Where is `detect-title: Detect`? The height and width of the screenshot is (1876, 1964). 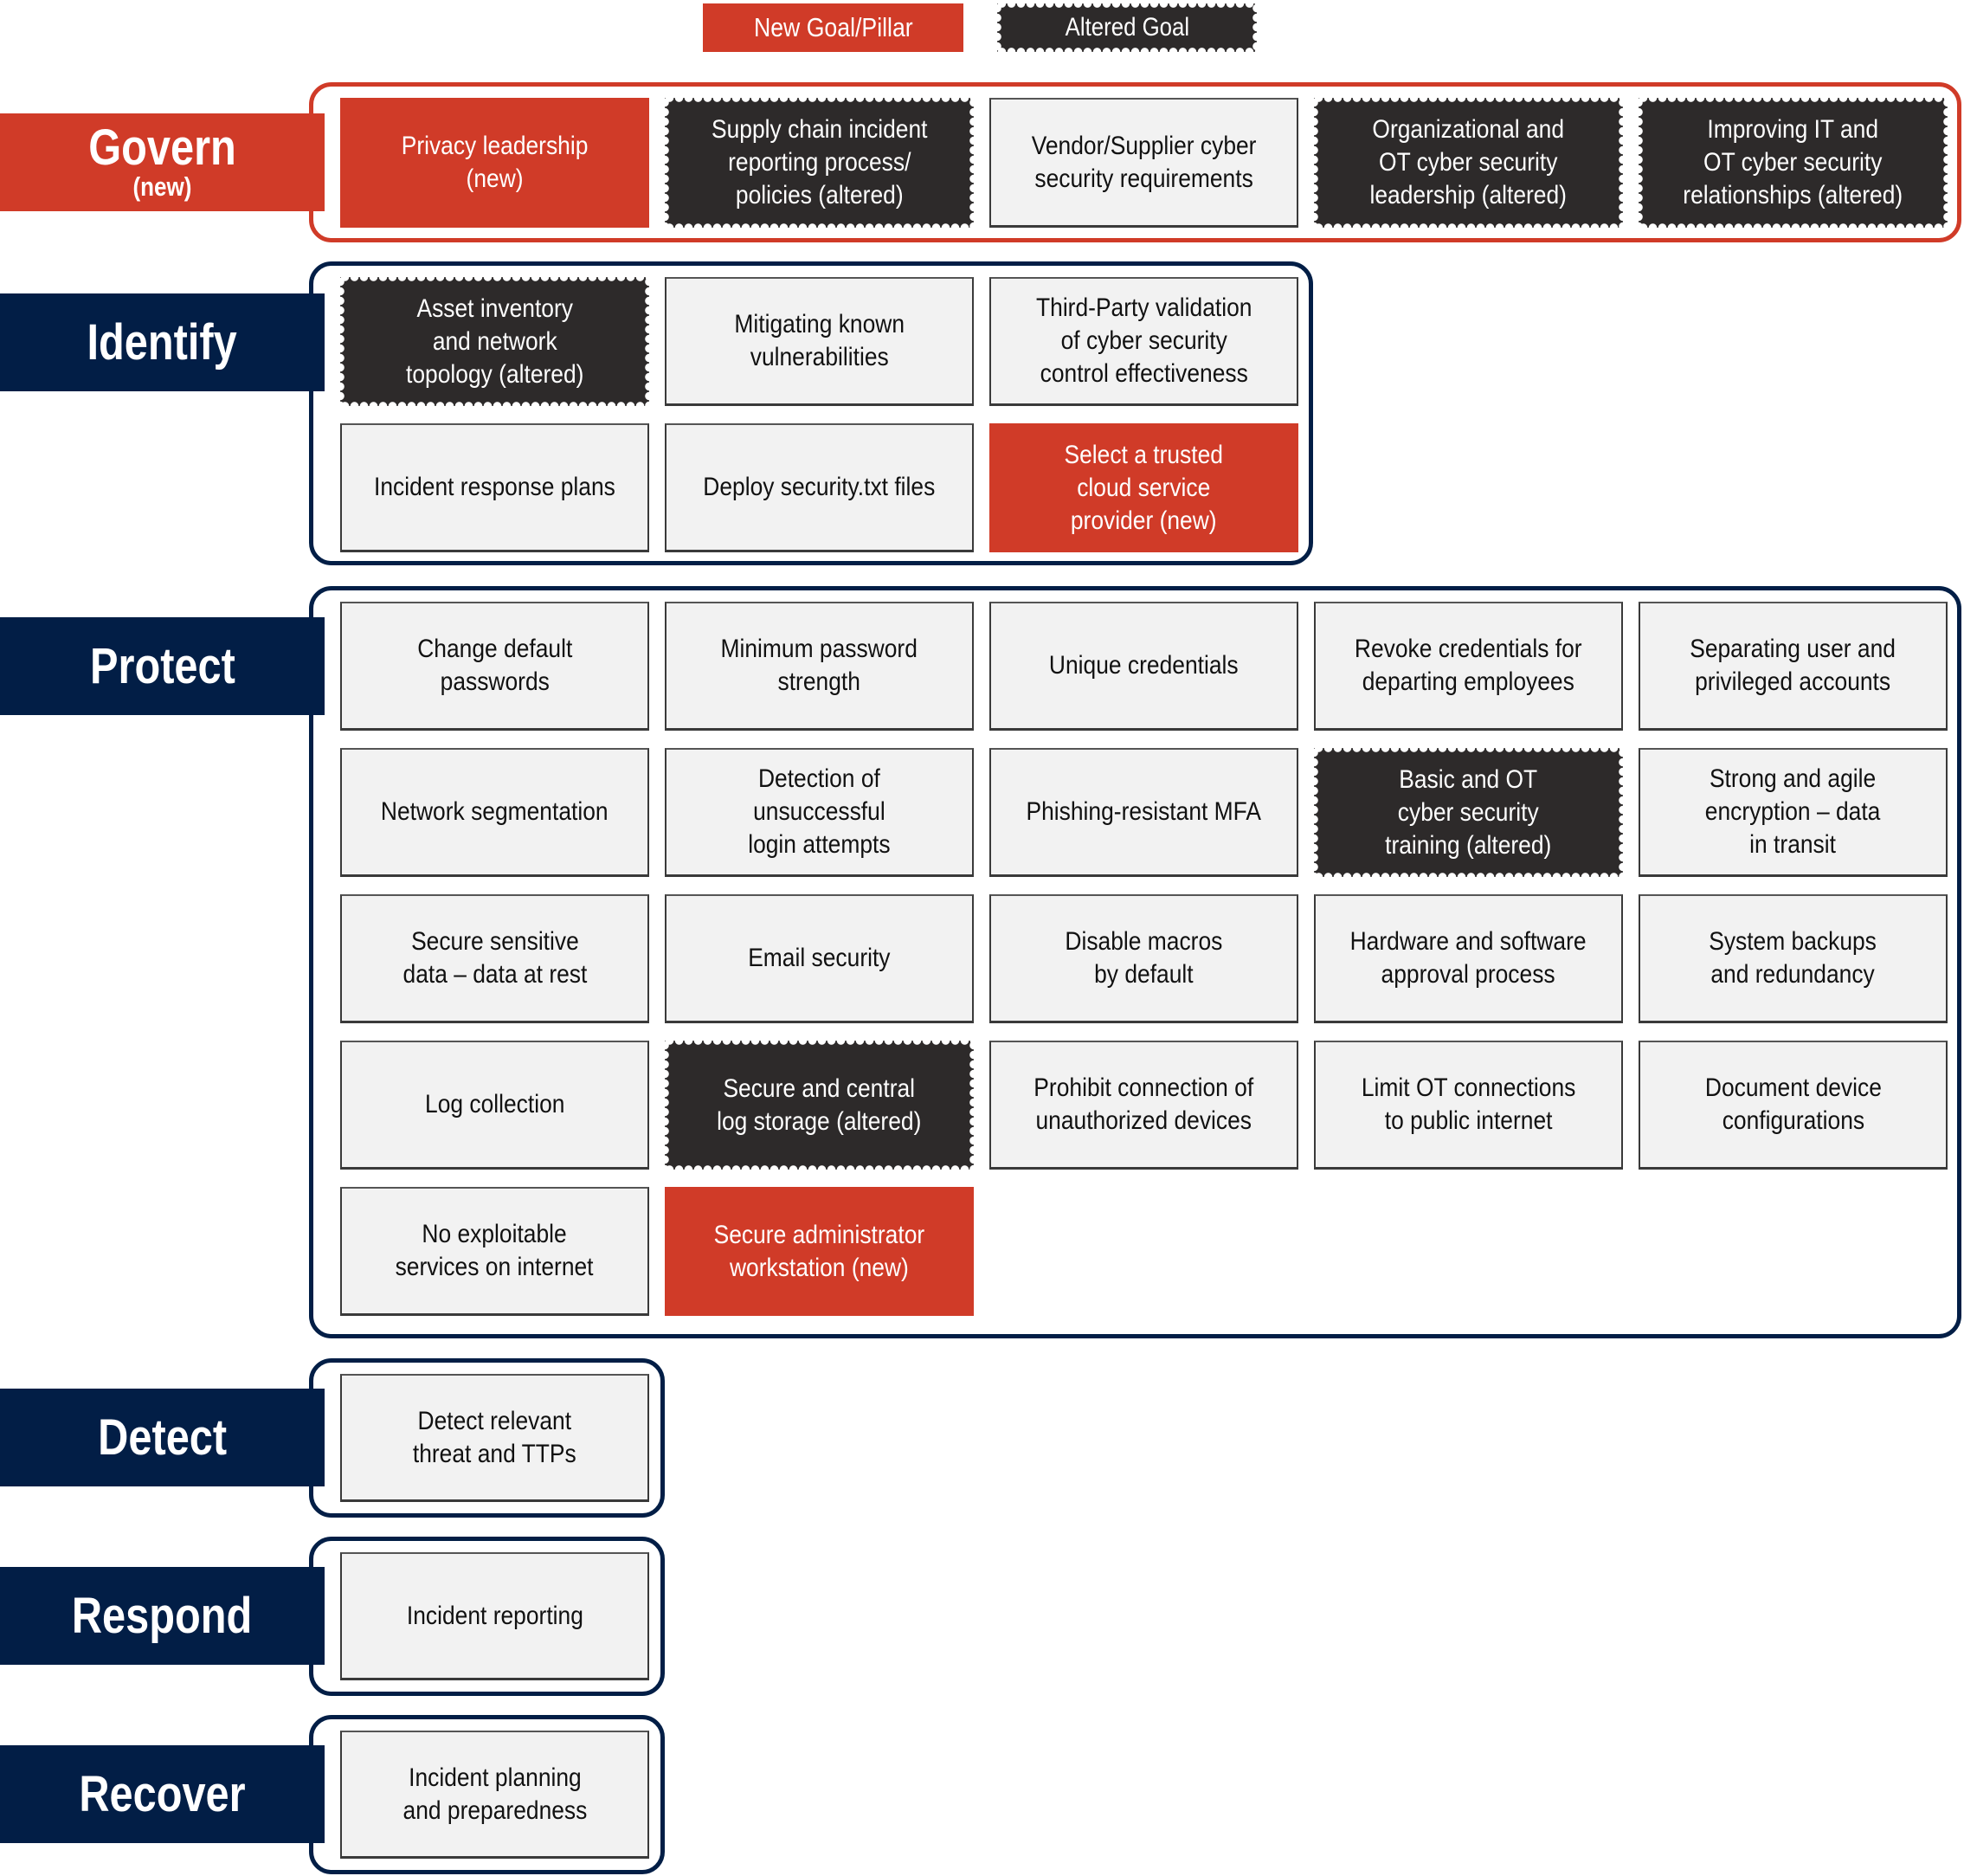
detect-title: Detect is located at coordinates (162, 1437).